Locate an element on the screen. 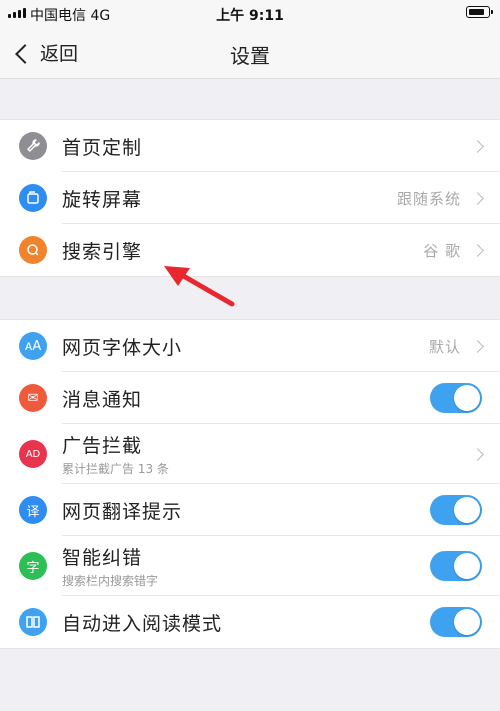  setting-notifications: ✉ 消息通知 is located at coordinates (250, 398).